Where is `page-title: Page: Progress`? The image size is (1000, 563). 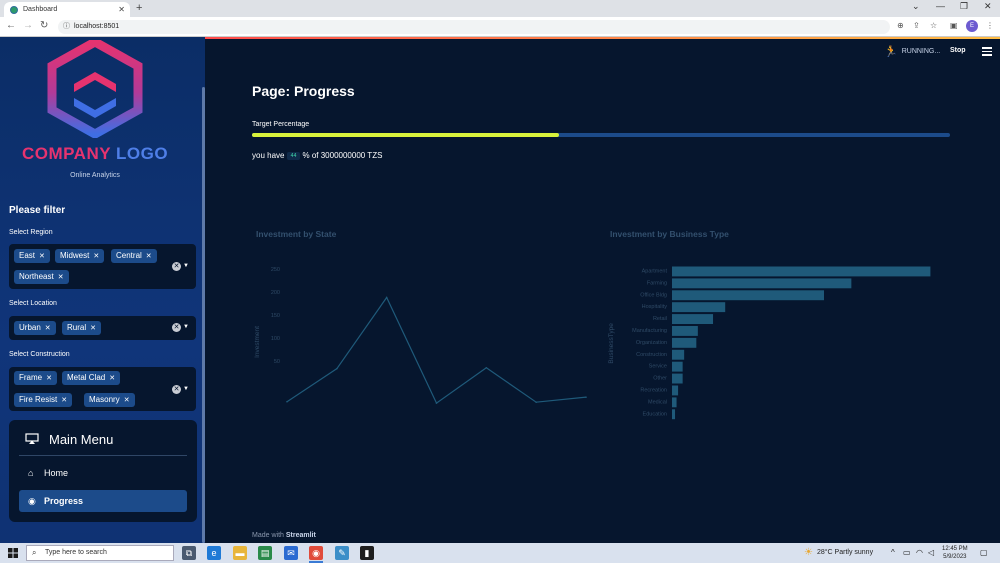 page-title: Page: Progress is located at coordinates (303, 91).